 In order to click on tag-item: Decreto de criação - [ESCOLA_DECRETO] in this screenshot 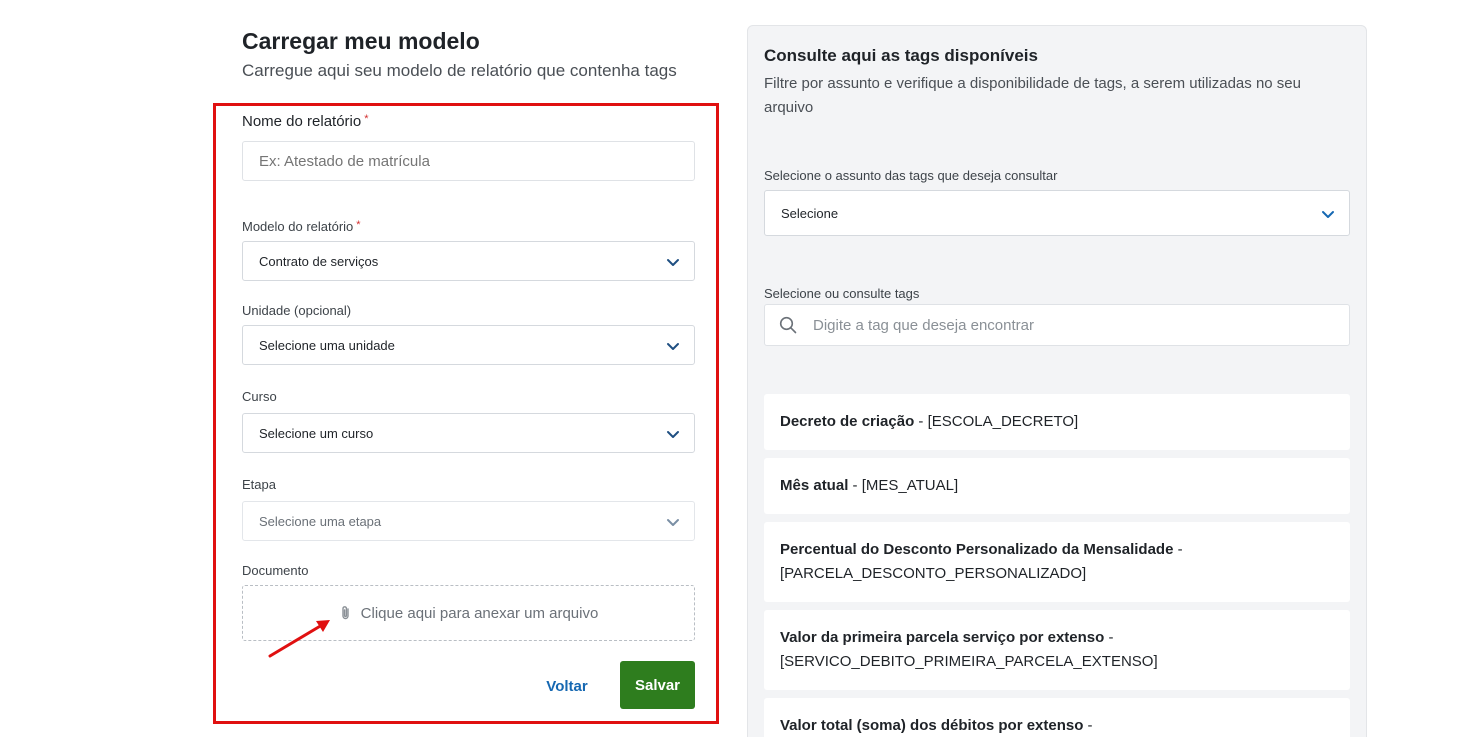, I will do `click(1057, 422)`.